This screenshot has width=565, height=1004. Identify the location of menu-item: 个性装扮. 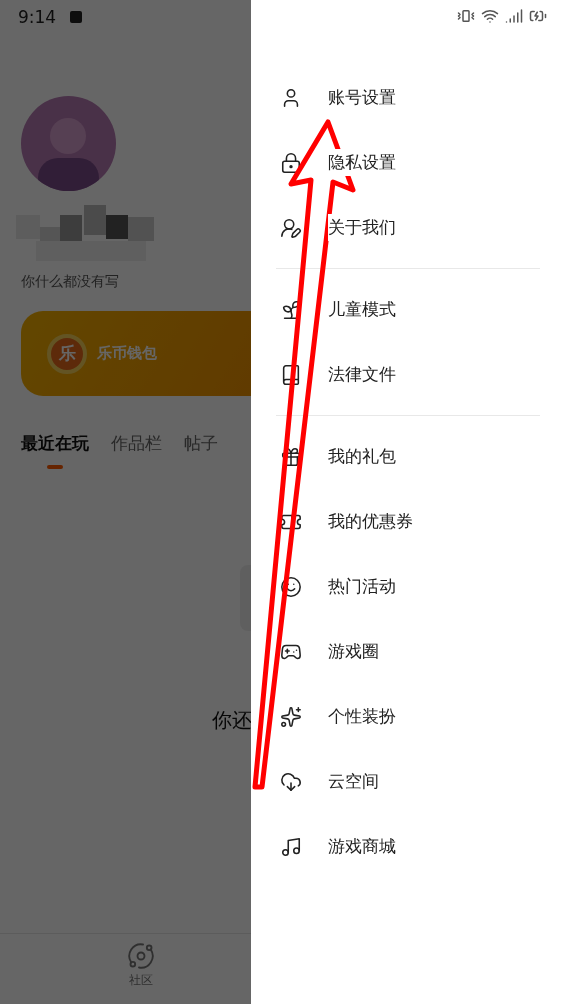
(408, 716).